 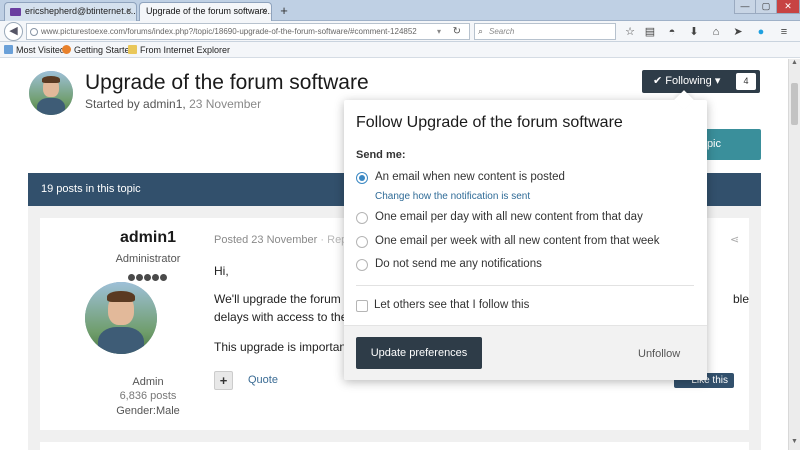 What do you see at coordinates (8, 49) in the screenshot?
I see `bookmark-star-icon` at bounding box center [8, 49].